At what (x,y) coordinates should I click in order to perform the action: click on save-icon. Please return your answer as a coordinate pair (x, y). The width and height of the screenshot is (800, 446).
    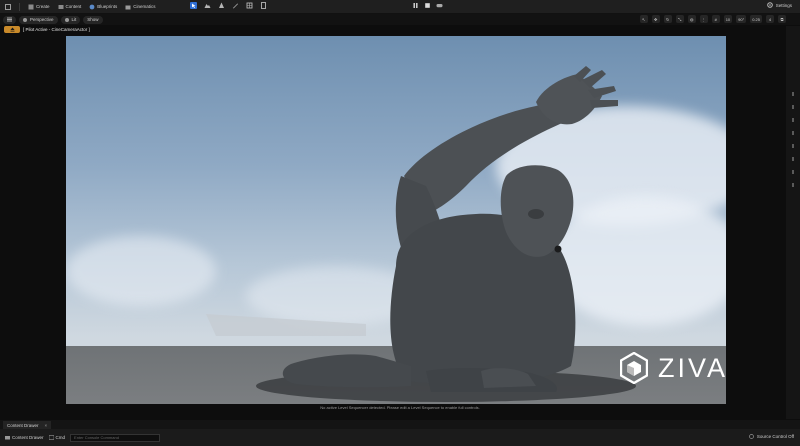
    Looking at the image, I should click on (8, 6).